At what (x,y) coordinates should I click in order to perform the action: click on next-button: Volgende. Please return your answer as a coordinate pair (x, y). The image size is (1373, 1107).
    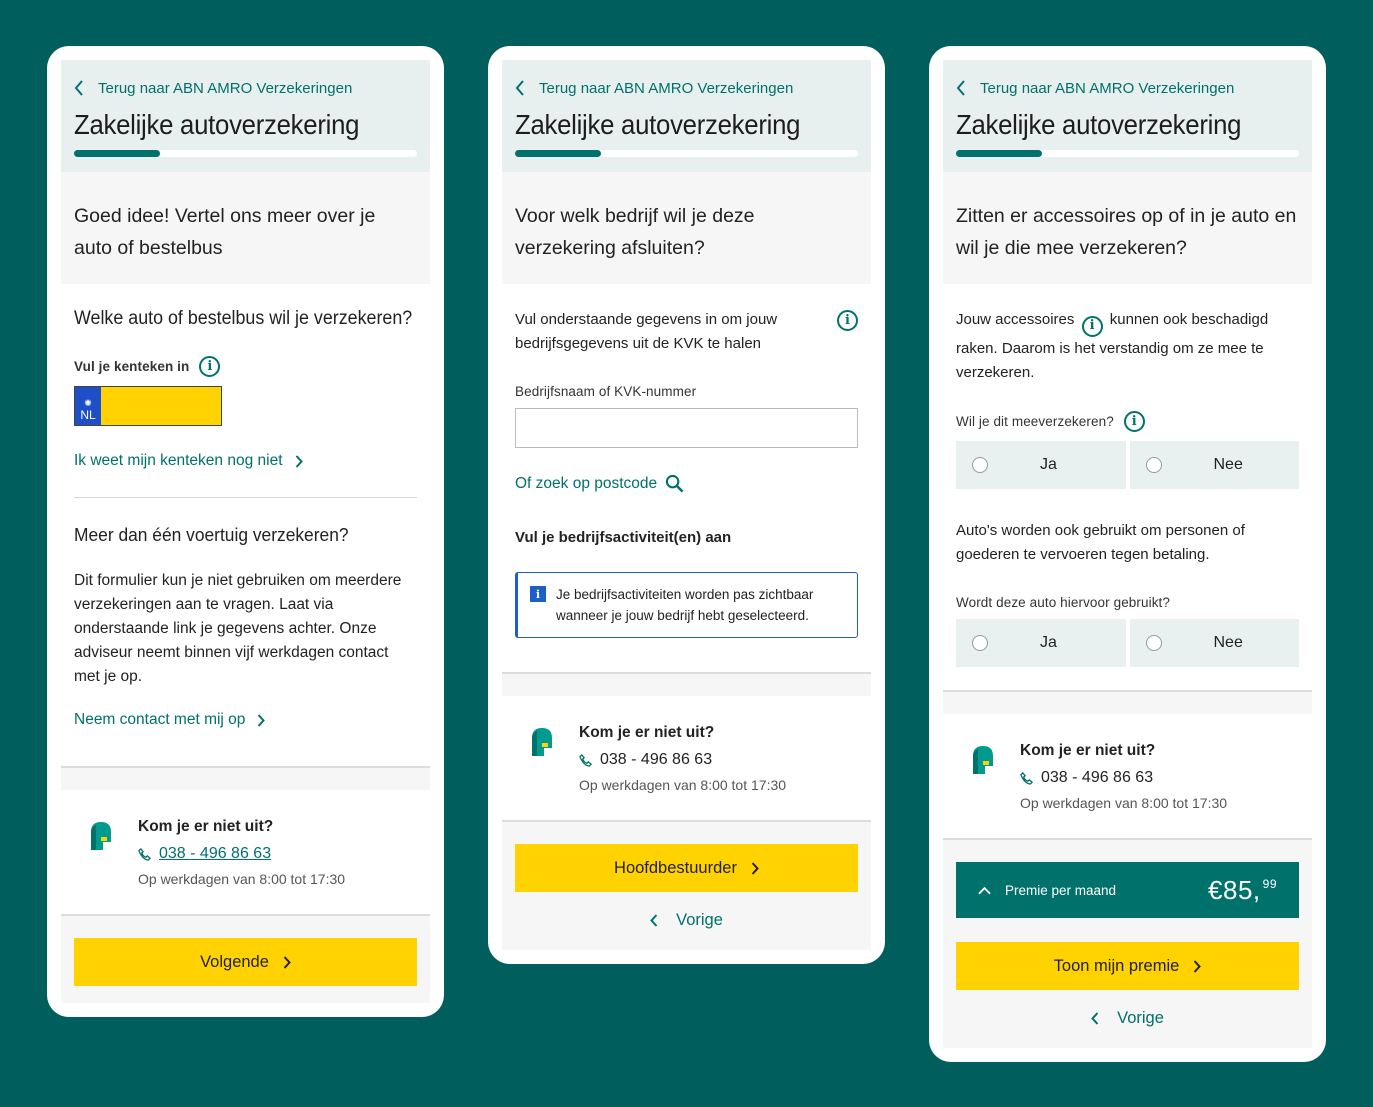
    Looking at the image, I should click on (245, 962).